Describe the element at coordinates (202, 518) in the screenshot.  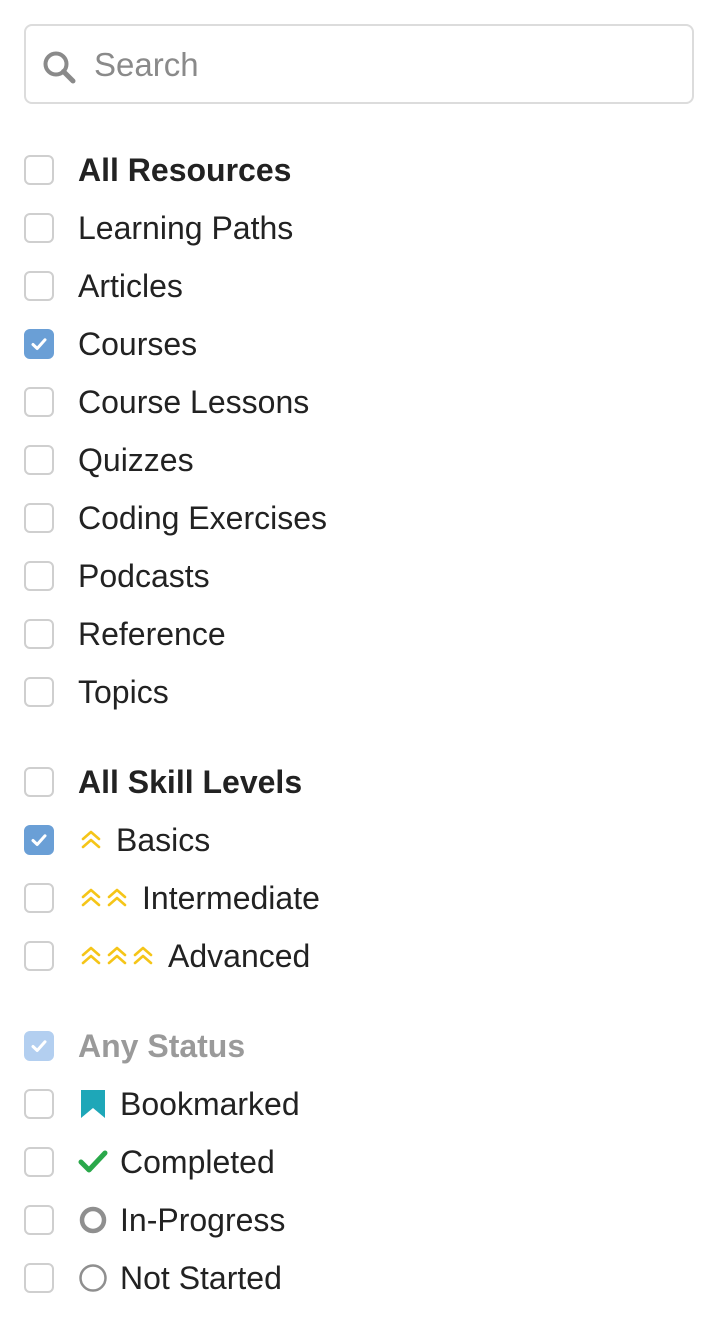
I see `filter-option-label: Coding Exercises` at that location.